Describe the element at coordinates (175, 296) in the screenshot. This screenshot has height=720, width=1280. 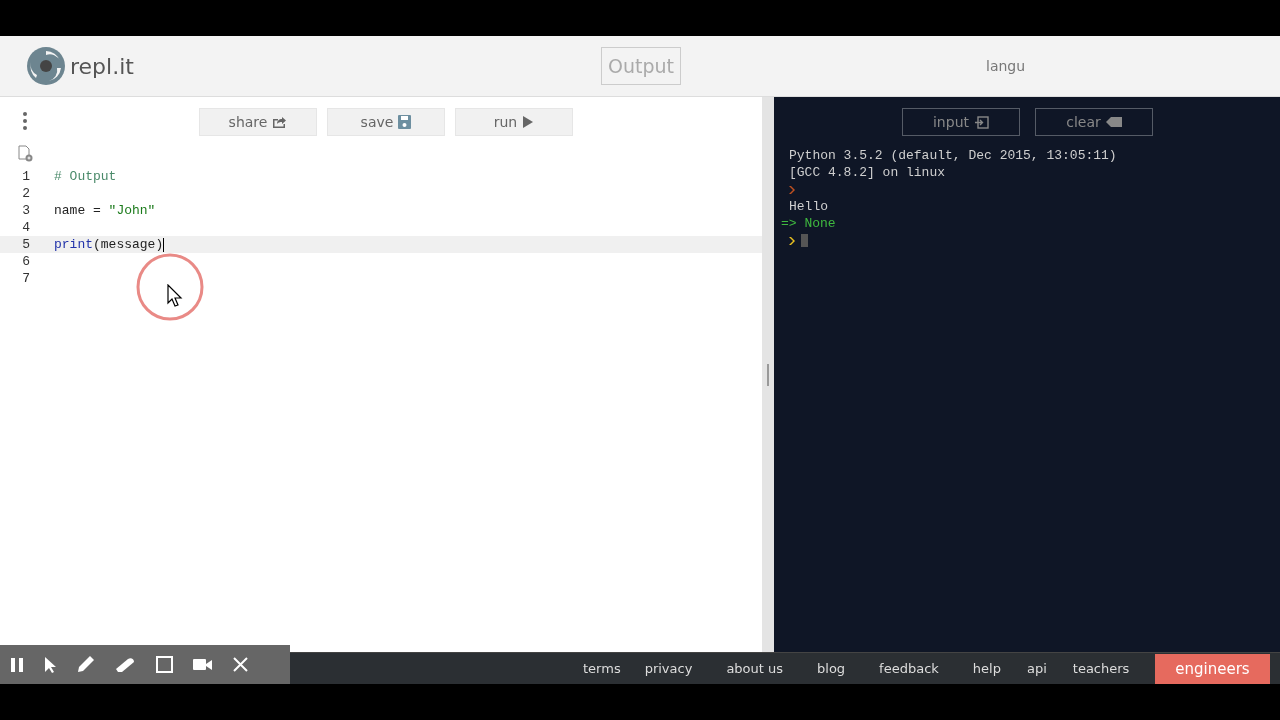
I see `mouse-pointer-icon` at that location.